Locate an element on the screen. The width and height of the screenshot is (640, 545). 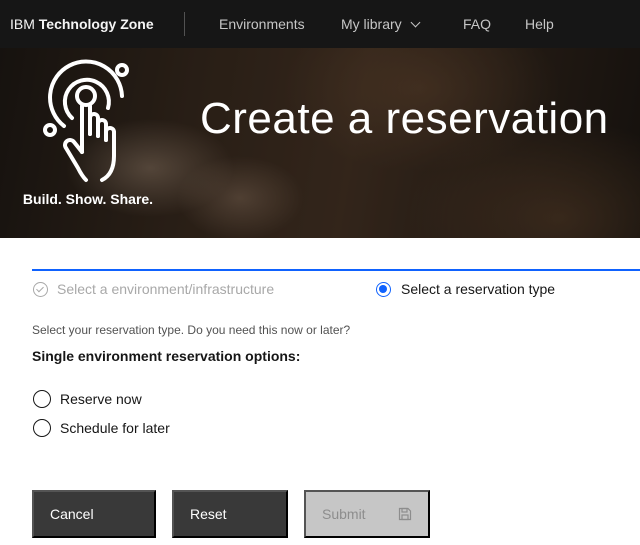
cancel-button: Cancel is located at coordinates (94, 514).